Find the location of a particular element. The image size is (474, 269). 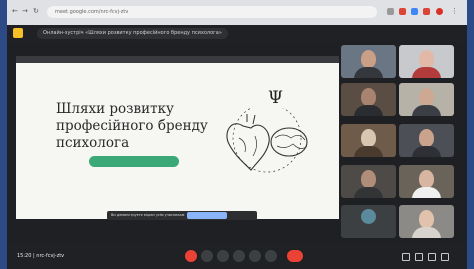

presentation-header is located at coordinates (177, 59).